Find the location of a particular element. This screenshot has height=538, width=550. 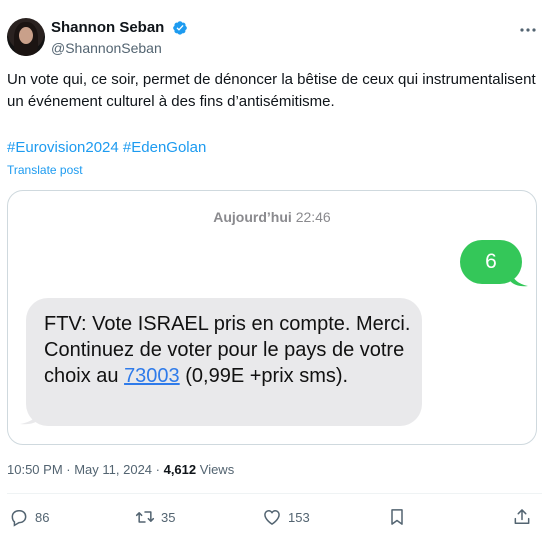

avatar is located at coordinates (26, 37).